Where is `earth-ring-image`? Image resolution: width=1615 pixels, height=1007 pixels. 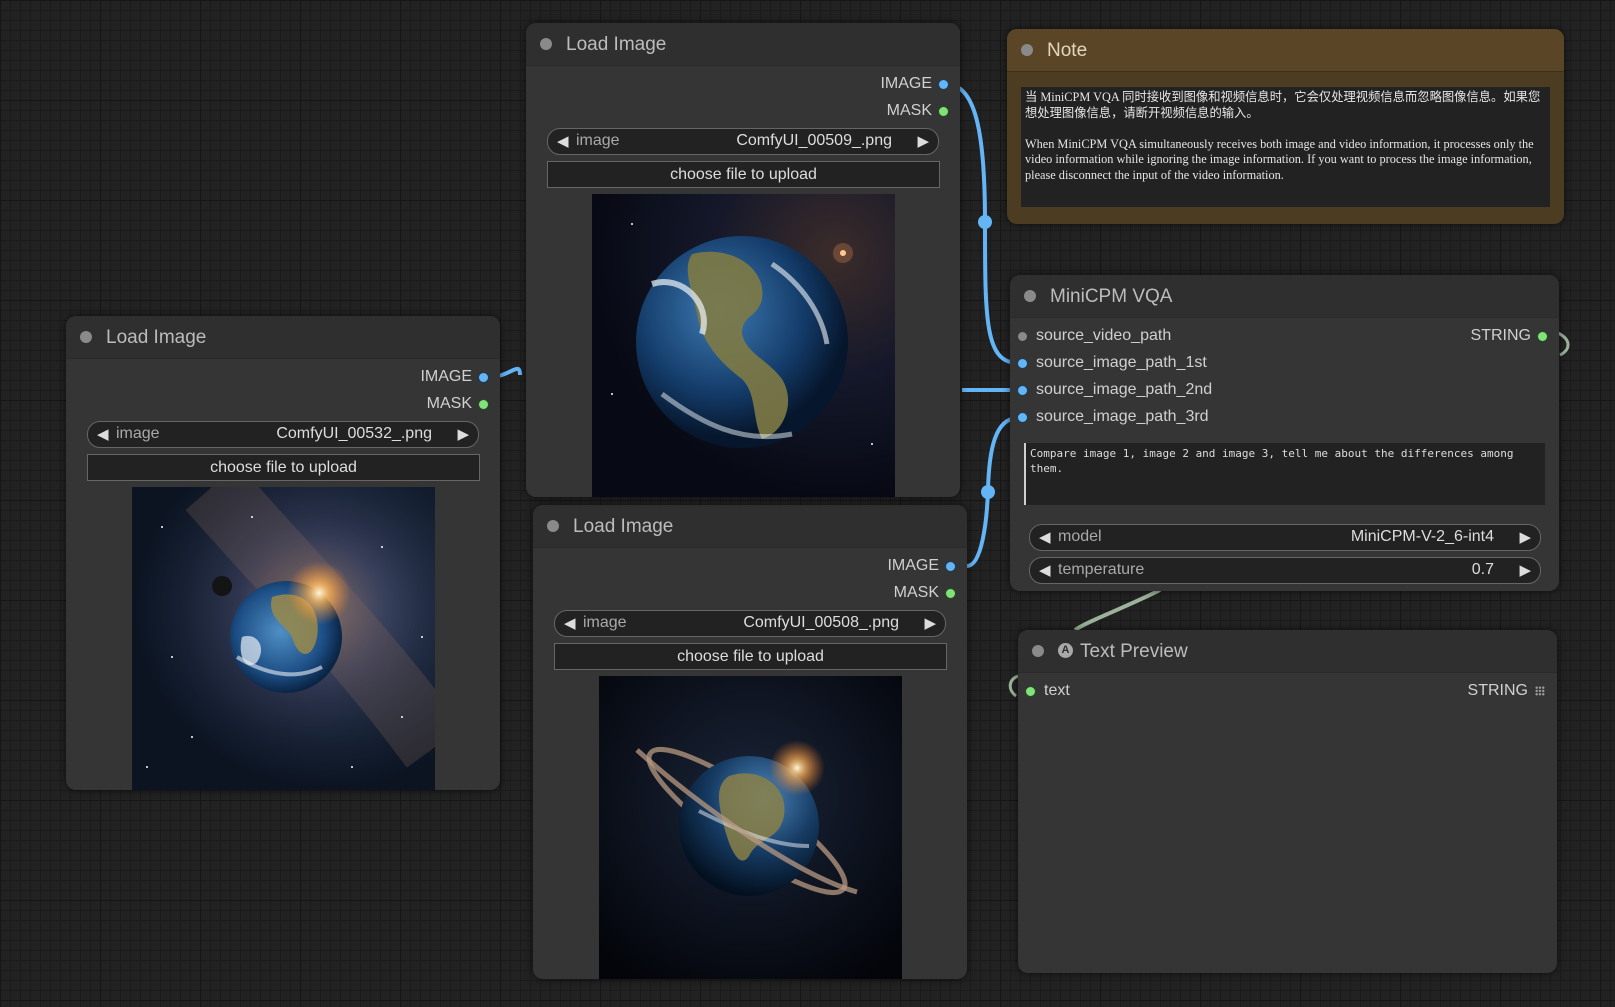 earth-ring-image is located at coordinates (750, 827).